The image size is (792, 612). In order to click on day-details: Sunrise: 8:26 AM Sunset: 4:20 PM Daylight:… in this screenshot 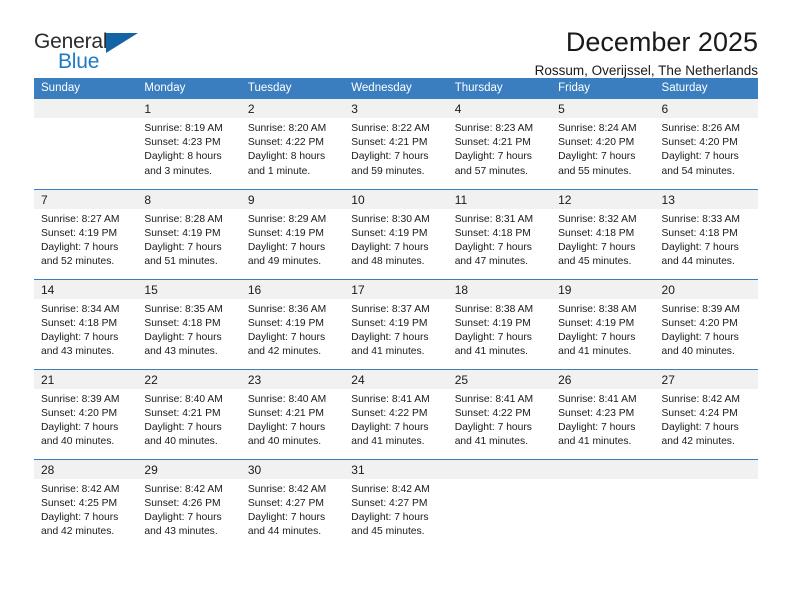, I will do `click(706, 148)`.